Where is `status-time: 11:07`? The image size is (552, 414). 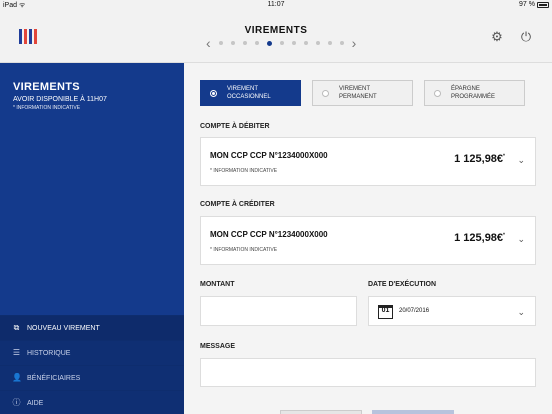
status-time: 11:07 is located at coordinates (276, 4).